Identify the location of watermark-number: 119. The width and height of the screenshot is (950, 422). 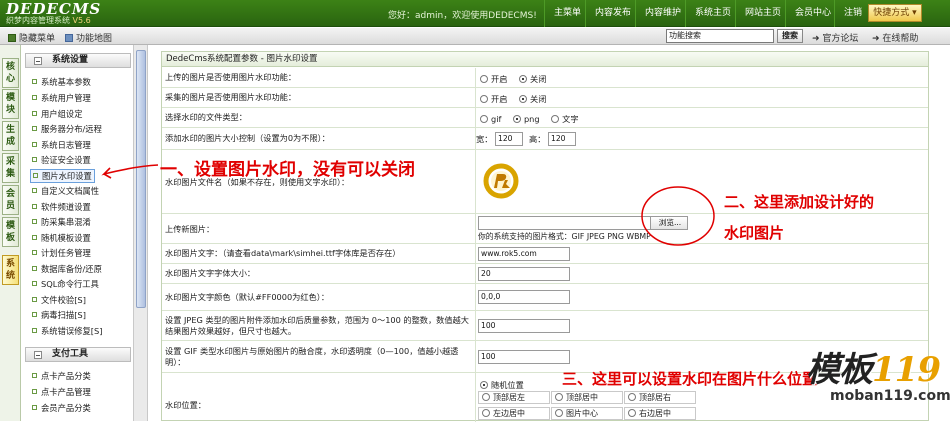
(906, 370).